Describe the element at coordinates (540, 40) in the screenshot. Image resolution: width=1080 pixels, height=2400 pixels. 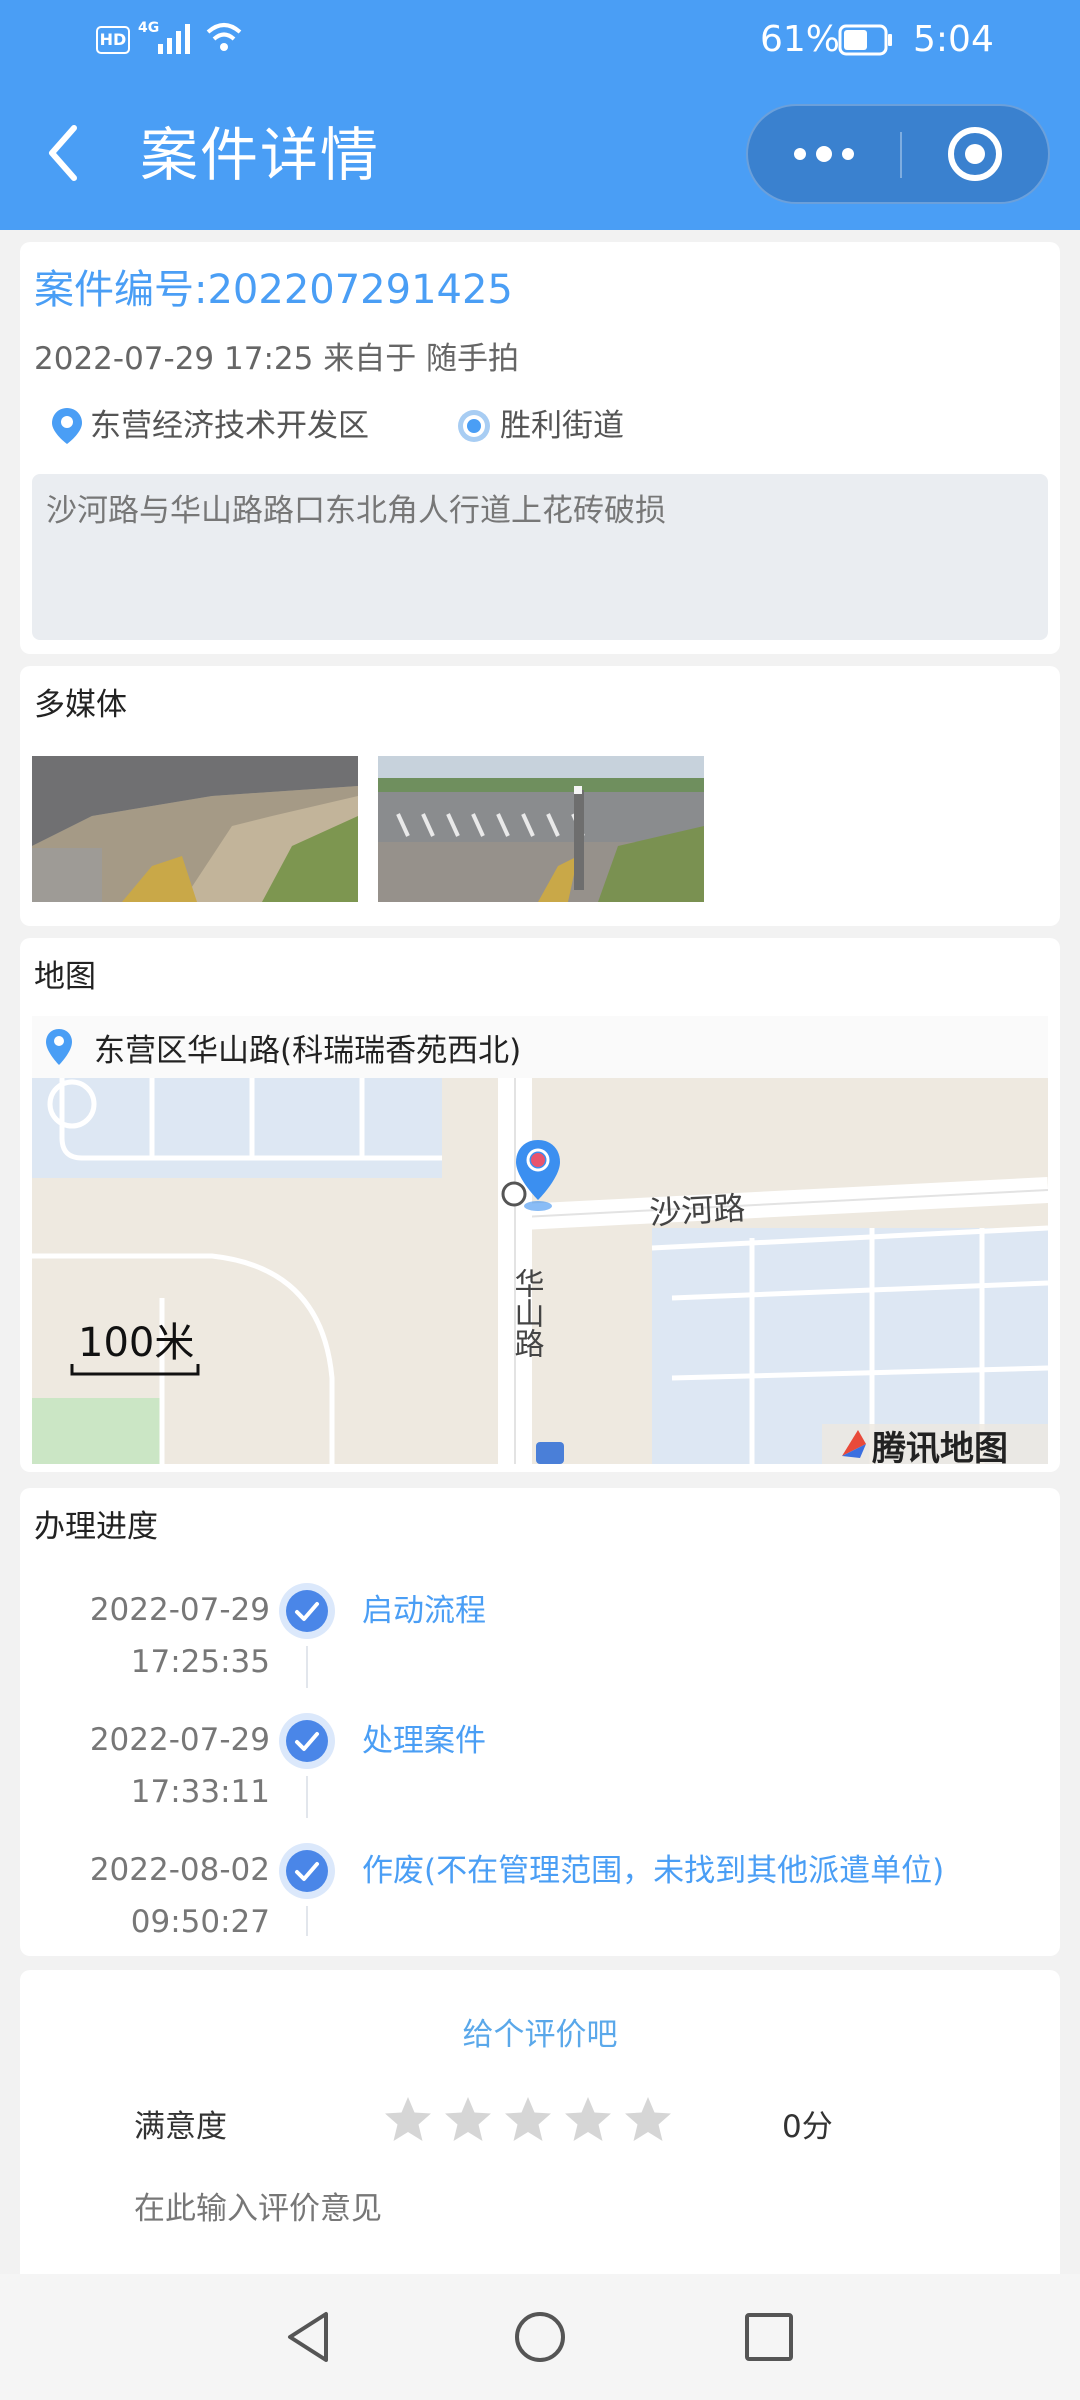
I see `status-bar: HD 4G 61% 5:04` at that location.